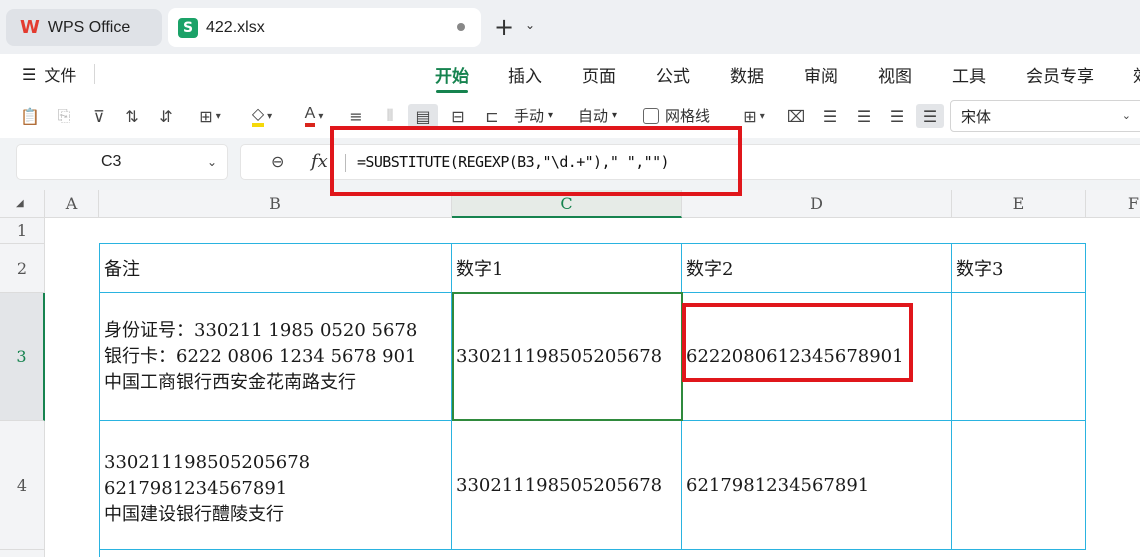  I want to click on borders-icon: ⊞, so click(206, 116).